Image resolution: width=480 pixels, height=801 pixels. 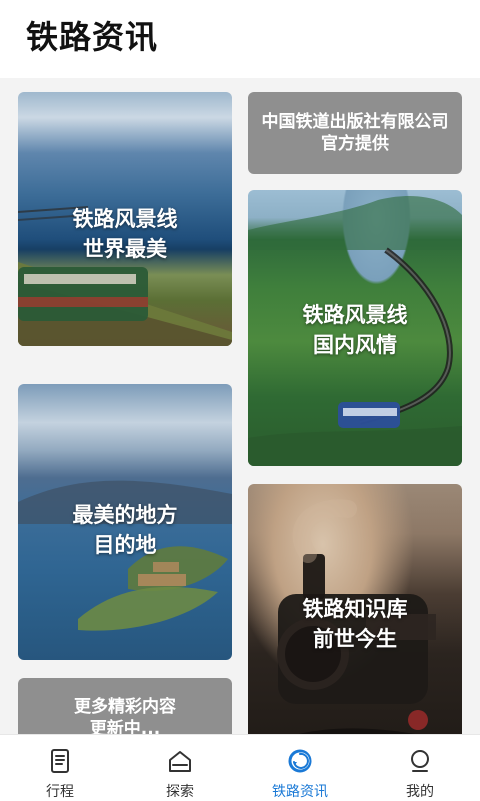 I want to click on page-title: 铁路资讯, so click(x=92, y=37).